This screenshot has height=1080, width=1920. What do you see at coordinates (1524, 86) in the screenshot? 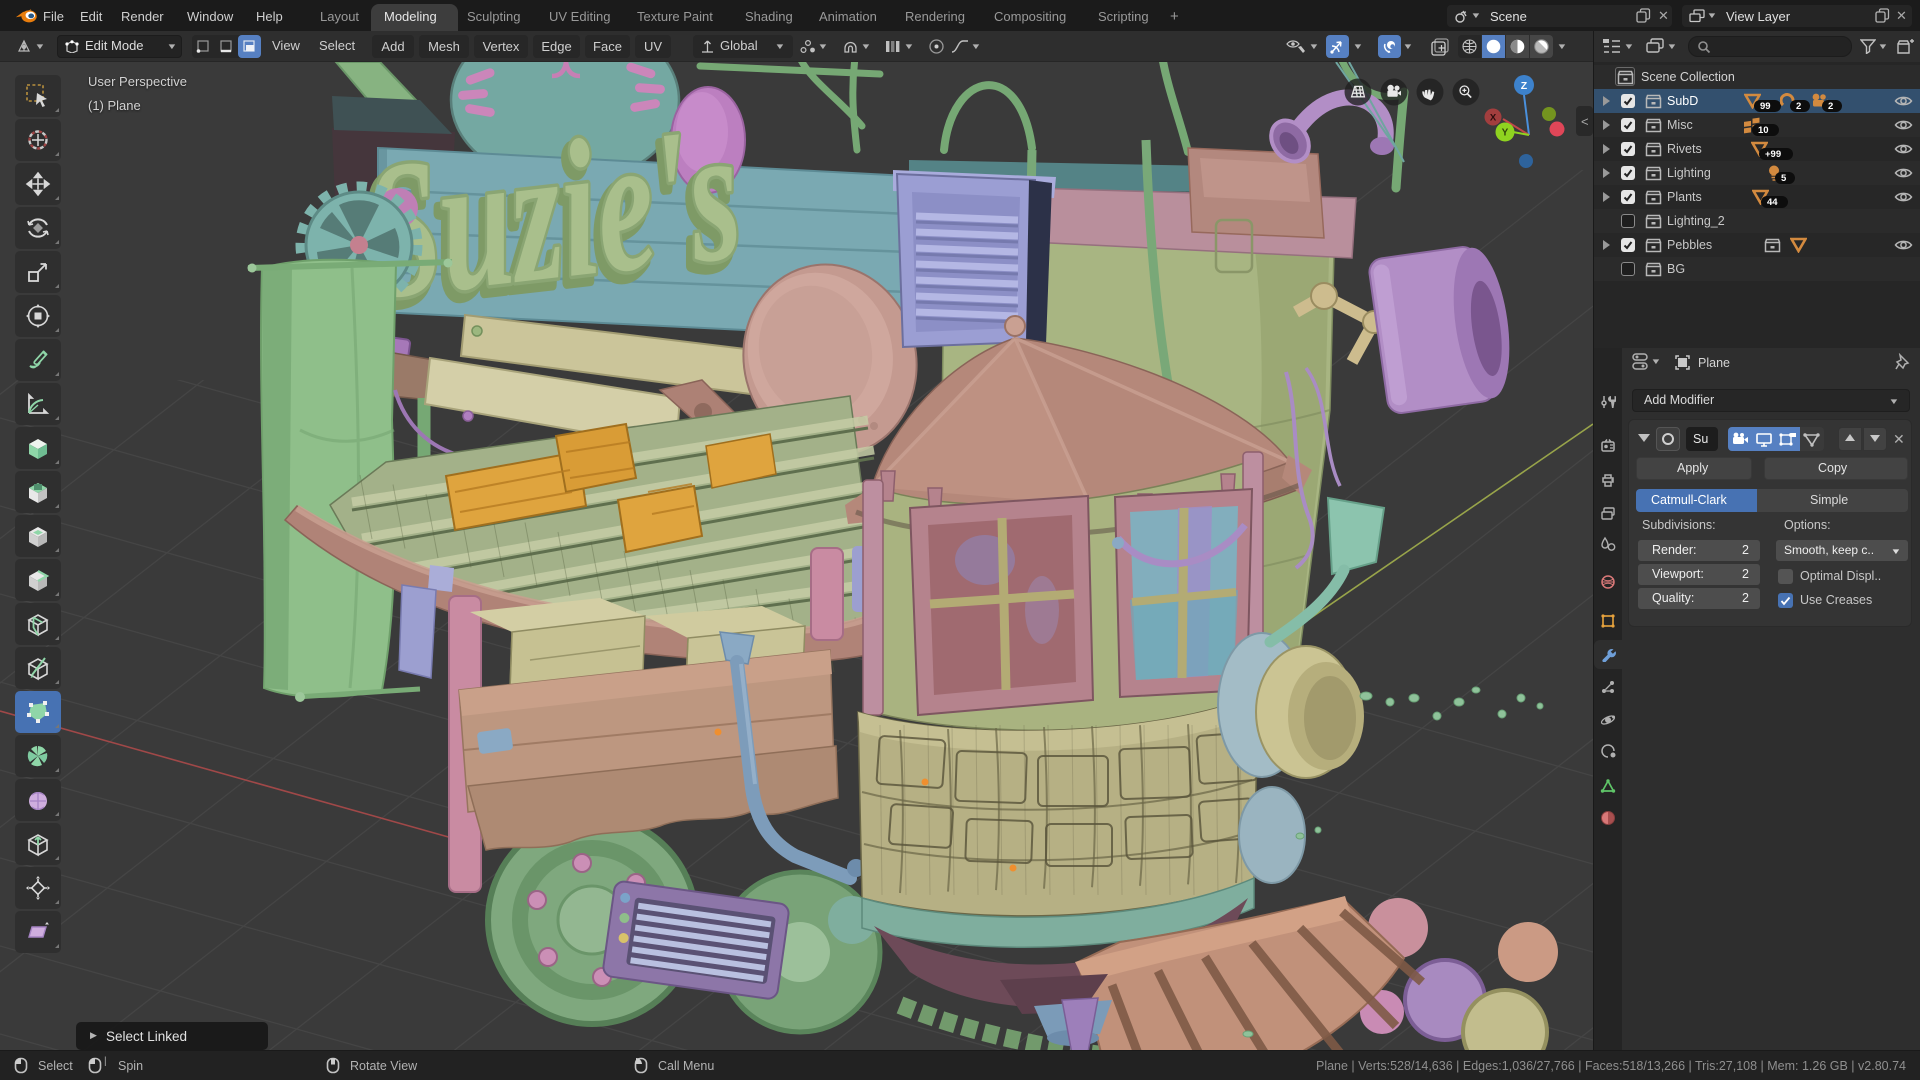
I see `svg-text: Z` at bounding box center [1524, 86].